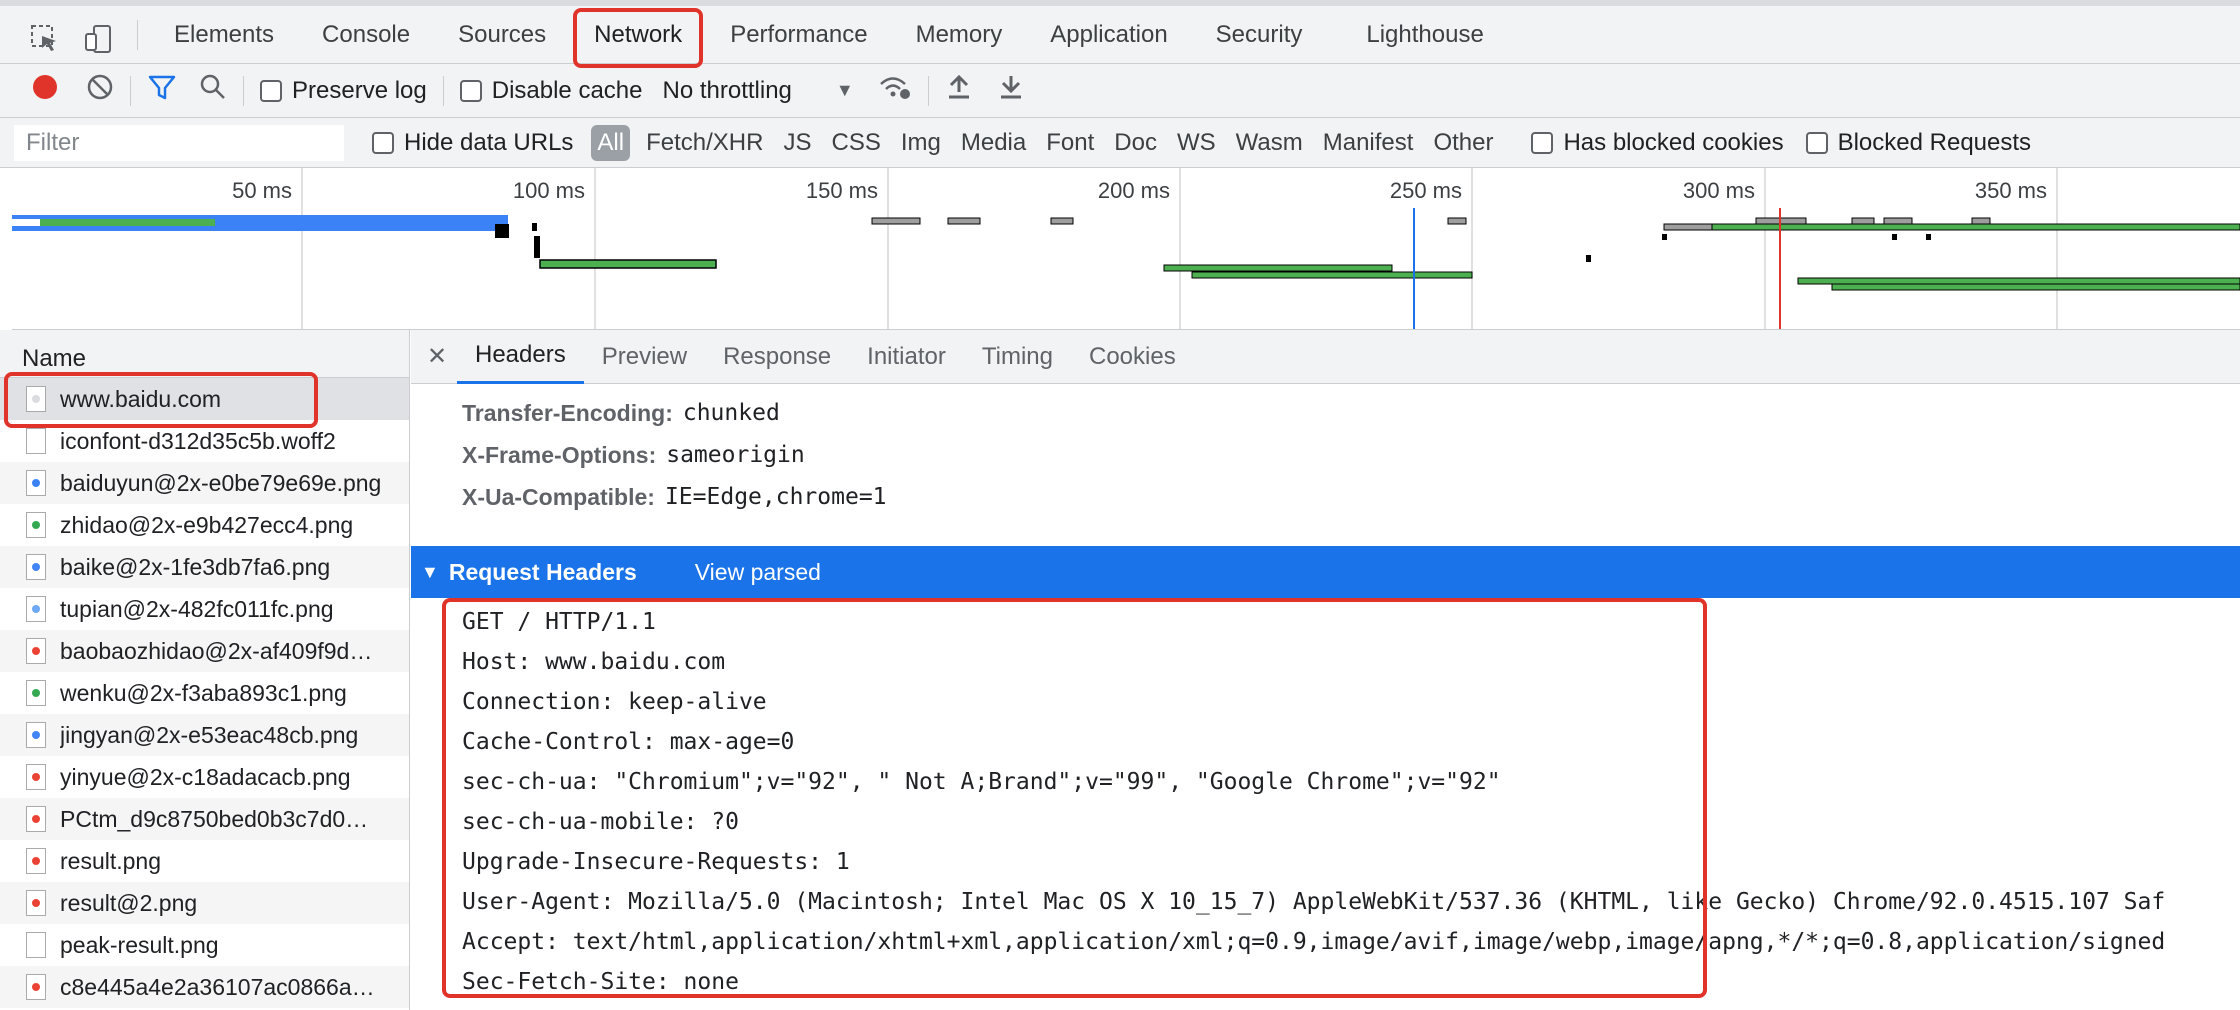 The width and height of the screenshot is (2240, 1010). I want to click on close-icon: ✕, so click(437, 356).